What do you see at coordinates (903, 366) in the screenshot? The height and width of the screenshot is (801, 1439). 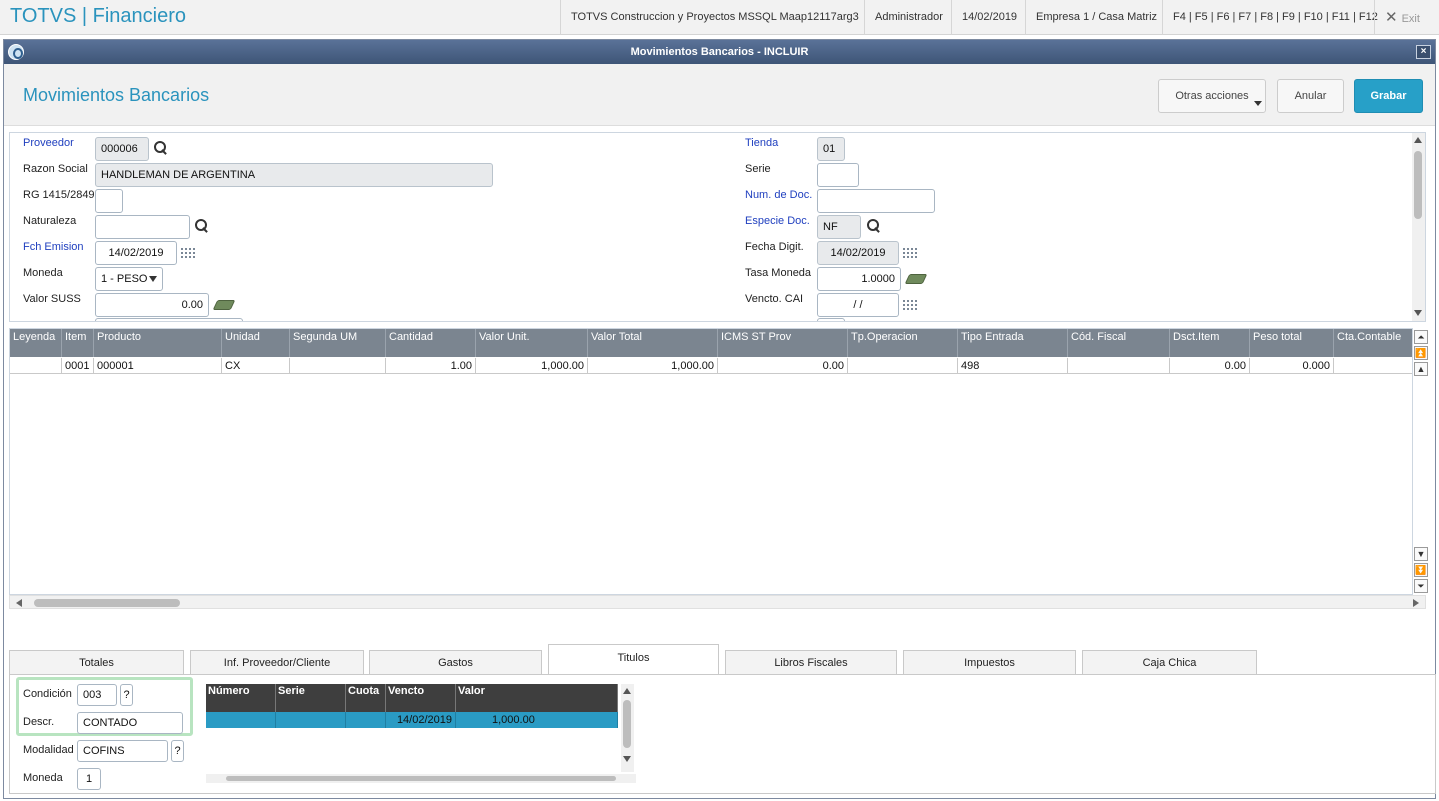 I see `cell-tp-operacion` at bounding box center [903, 366].